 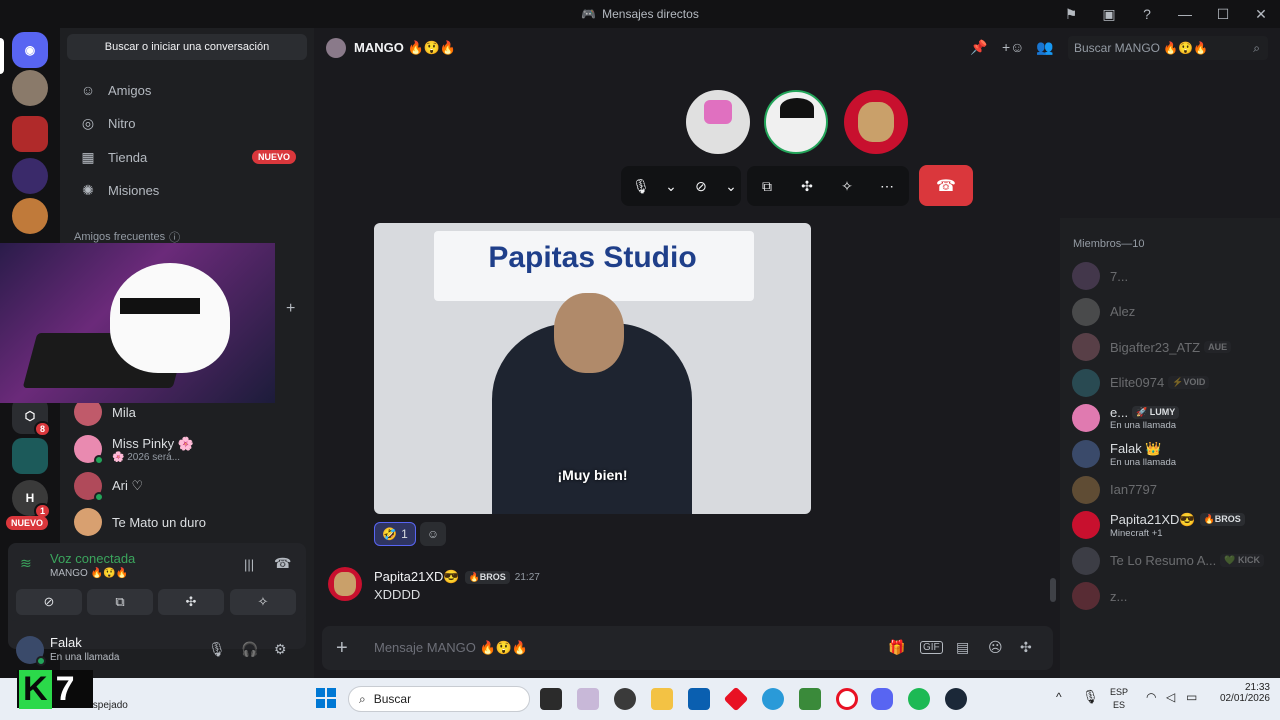 I want to click on file-explorer-icon, so click(x=662, y=699).